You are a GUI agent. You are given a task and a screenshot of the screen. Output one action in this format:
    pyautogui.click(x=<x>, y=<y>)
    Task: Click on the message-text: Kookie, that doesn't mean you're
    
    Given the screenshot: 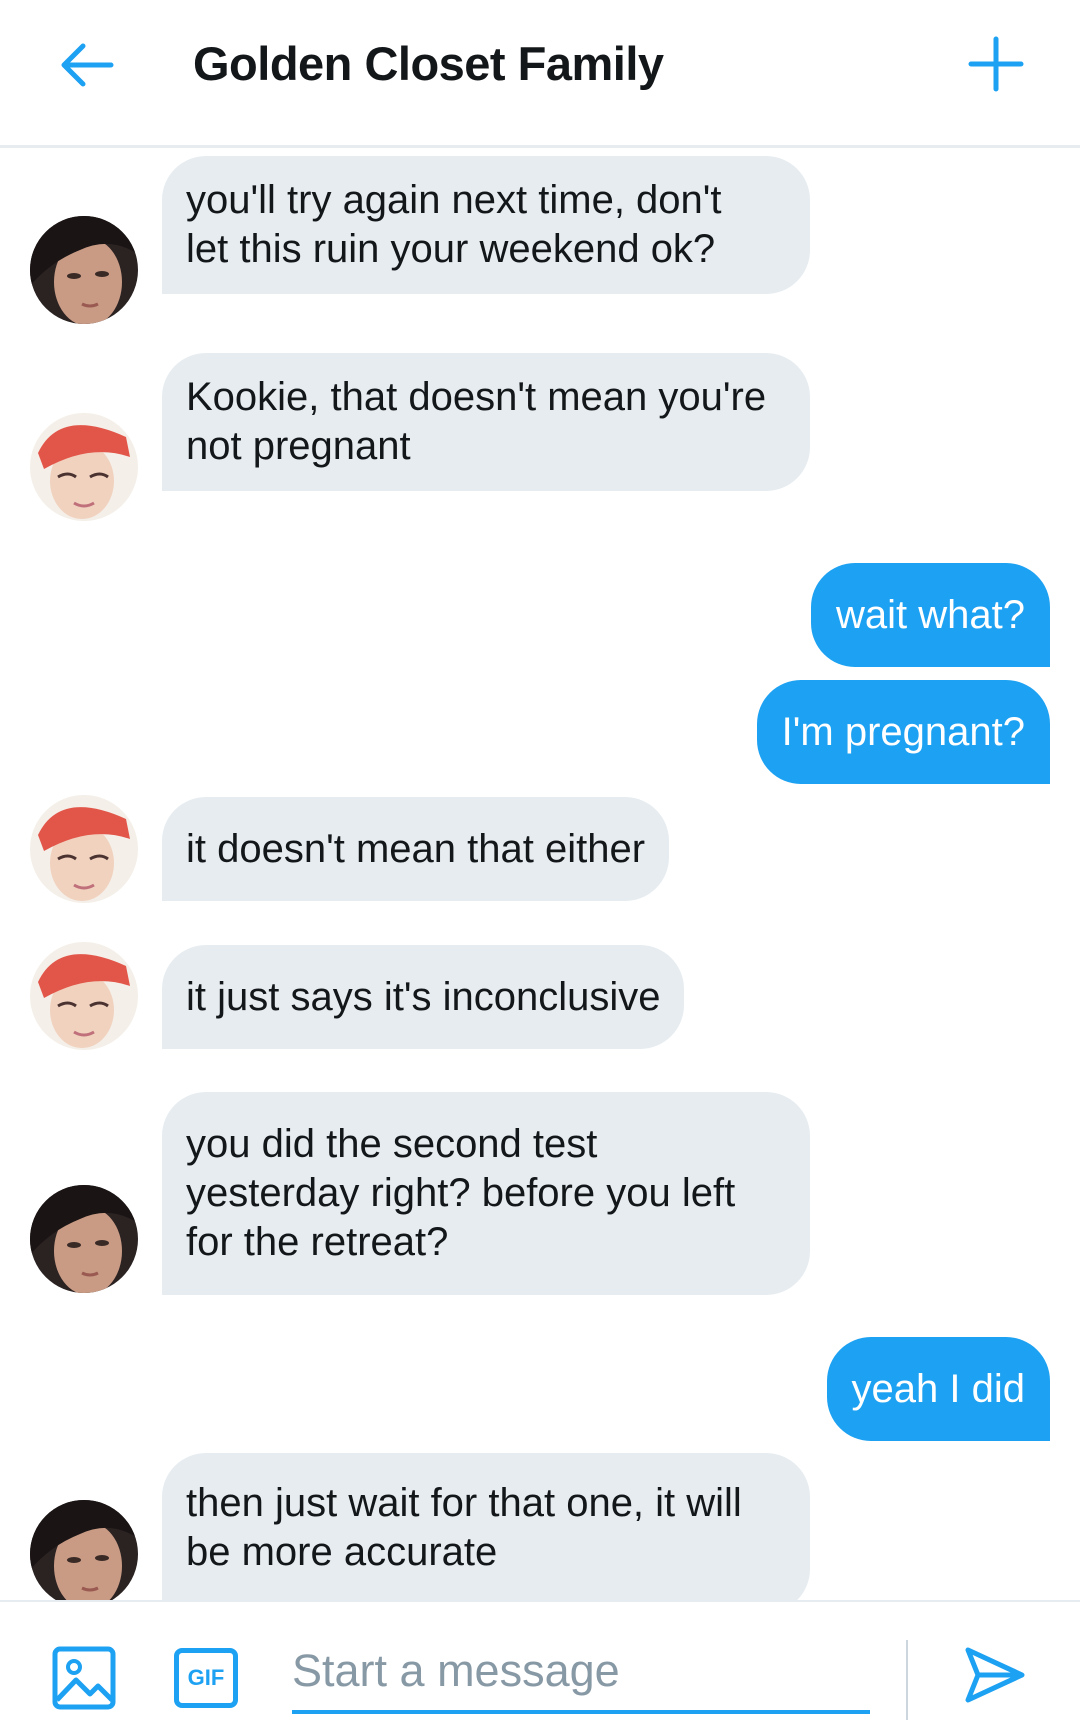 What is the action you would take?
    pyautogui.click(x=476, y=397)
    